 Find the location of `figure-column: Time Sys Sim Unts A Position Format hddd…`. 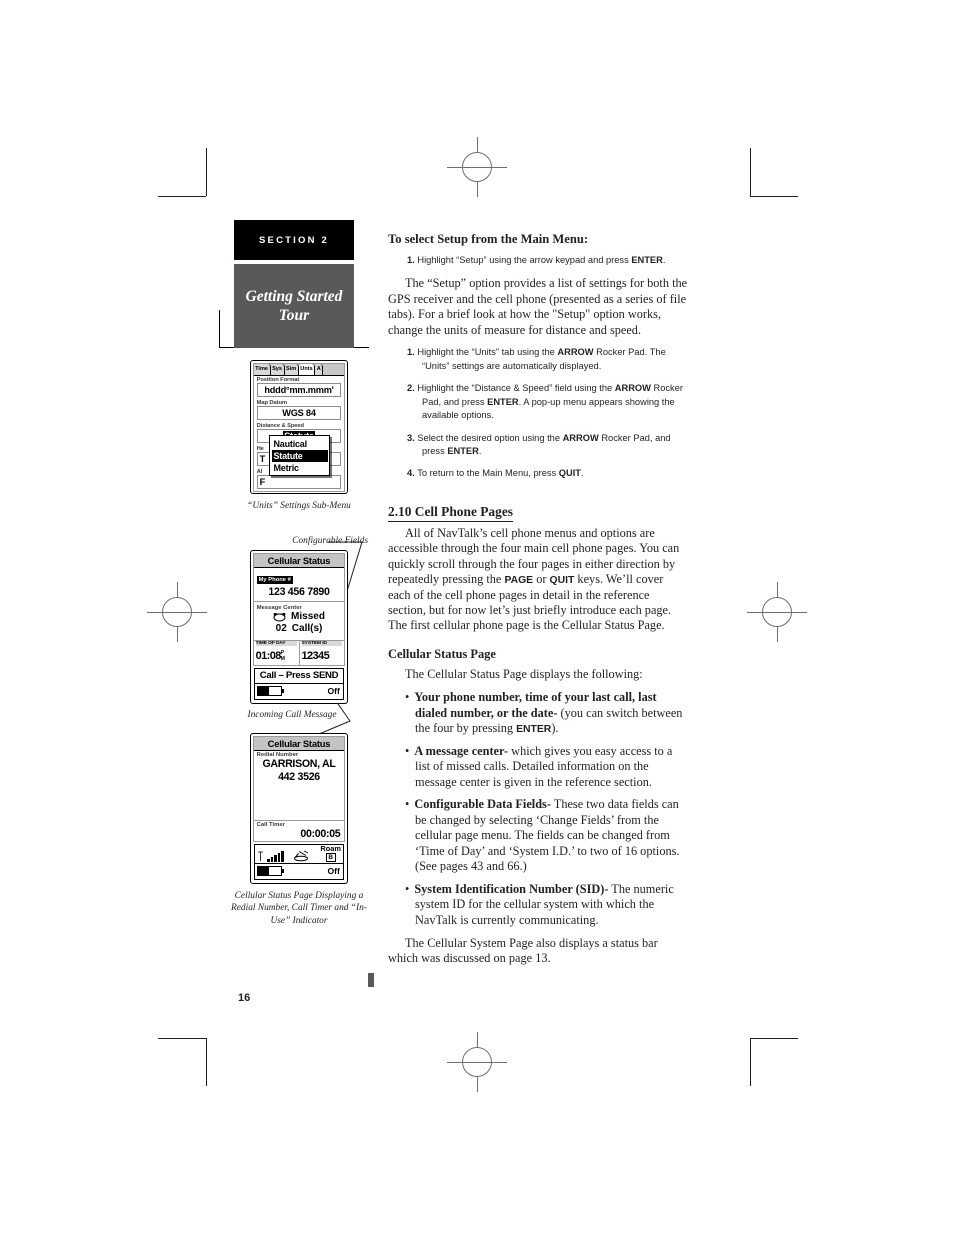

figure-column: Time Sys Sim Unts A Position Format hddd… is located at coordinates (299, 643).